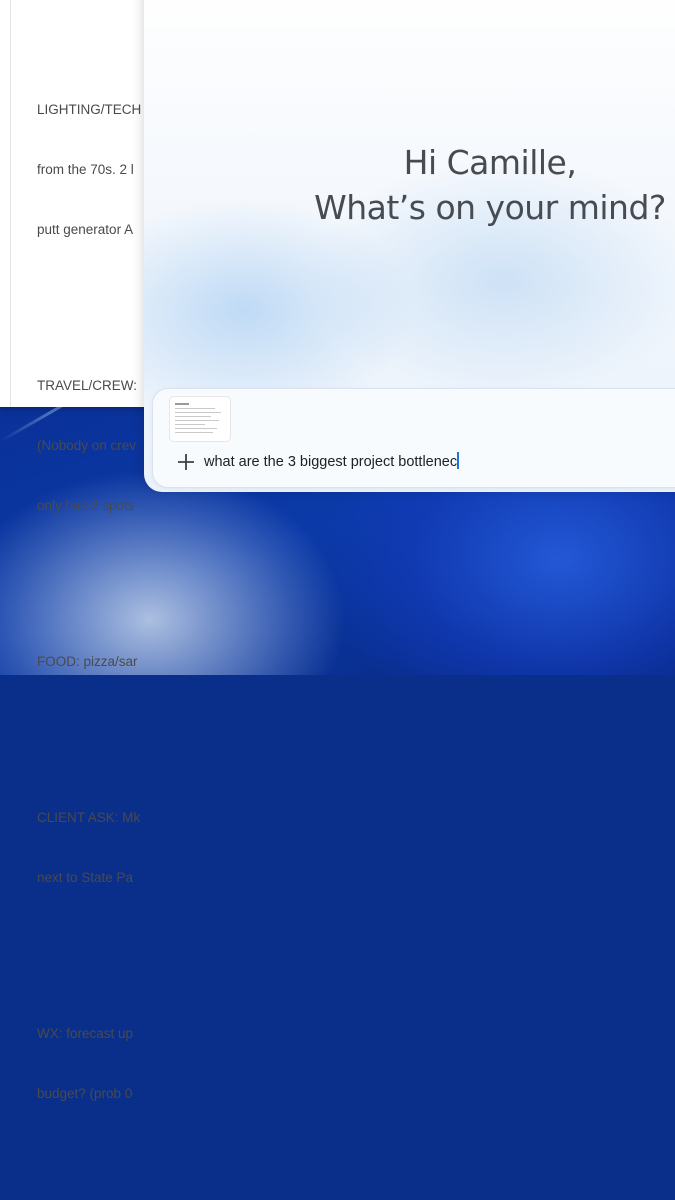 This screenshot has width=675, height=1200. I want to click on doc-line: putt generator A, so click(85, 229).